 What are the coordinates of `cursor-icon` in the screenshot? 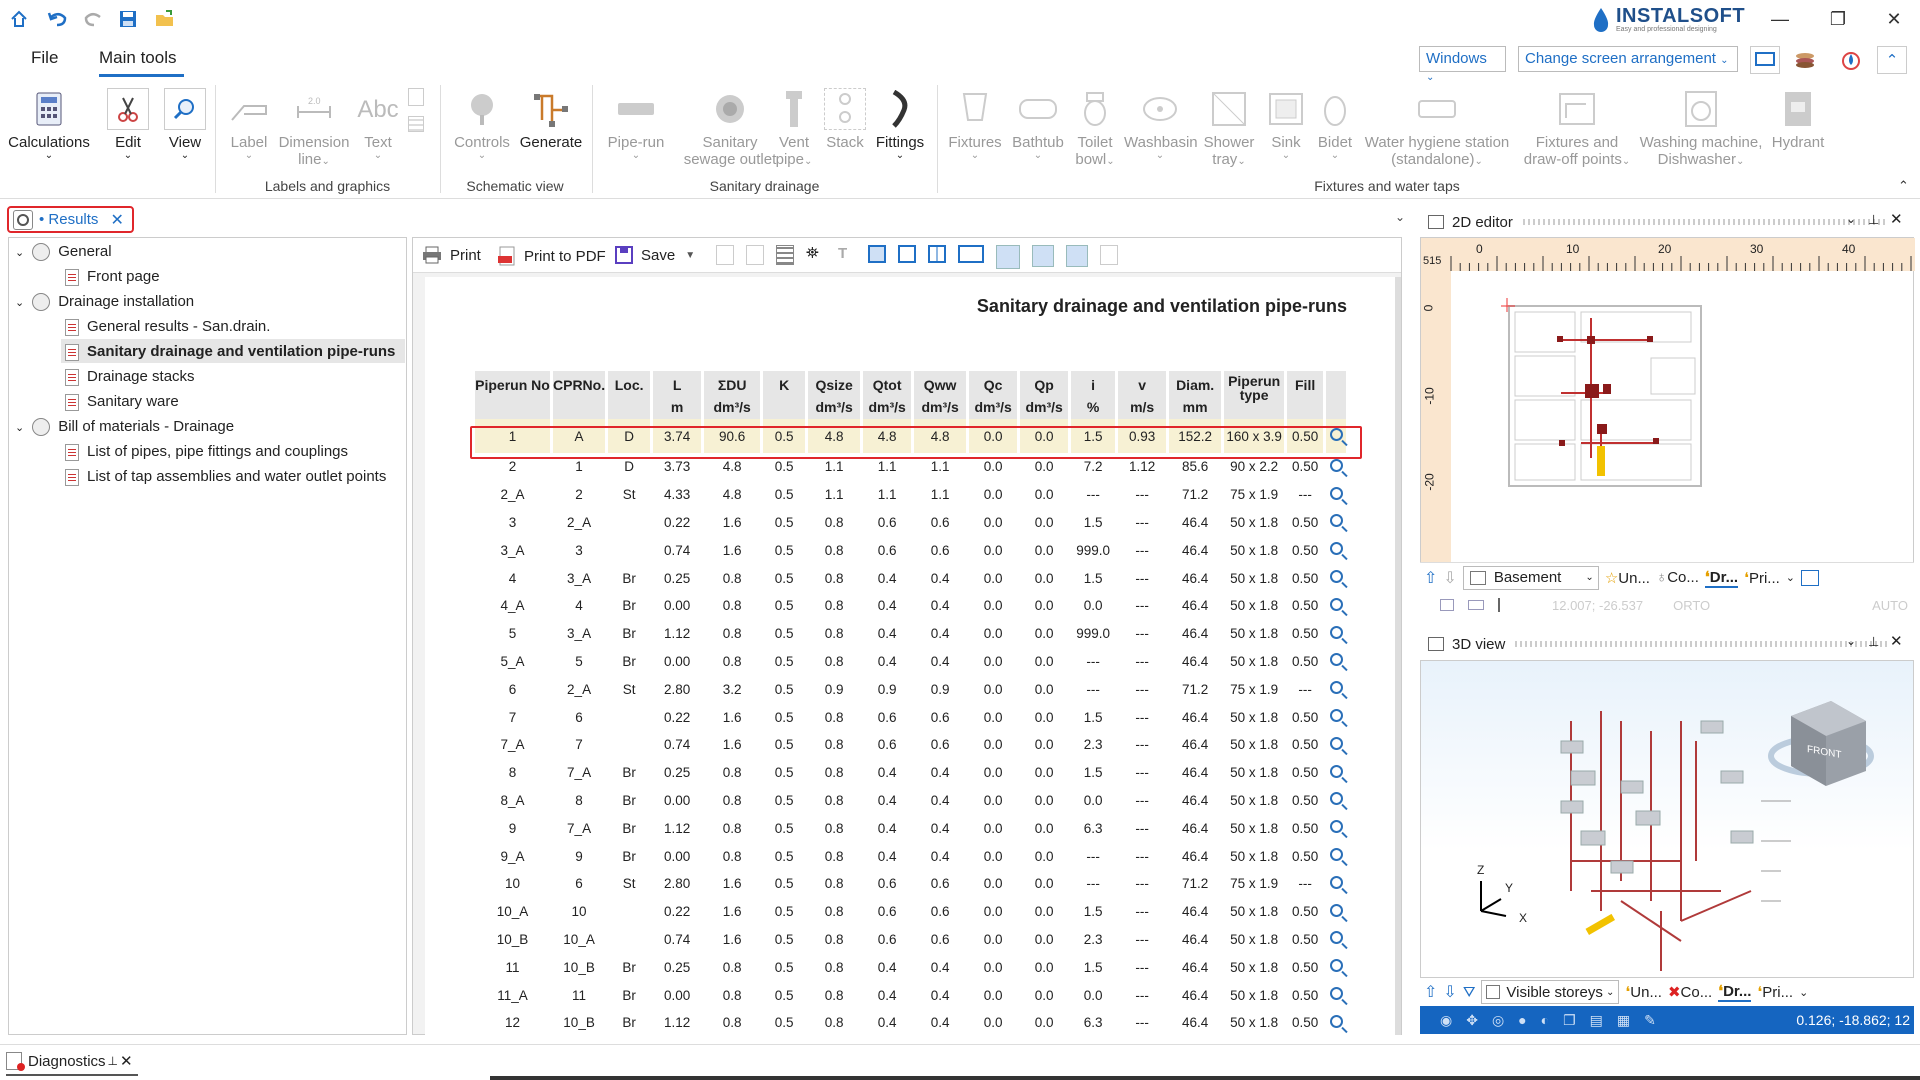 It's located at (1505, 605).